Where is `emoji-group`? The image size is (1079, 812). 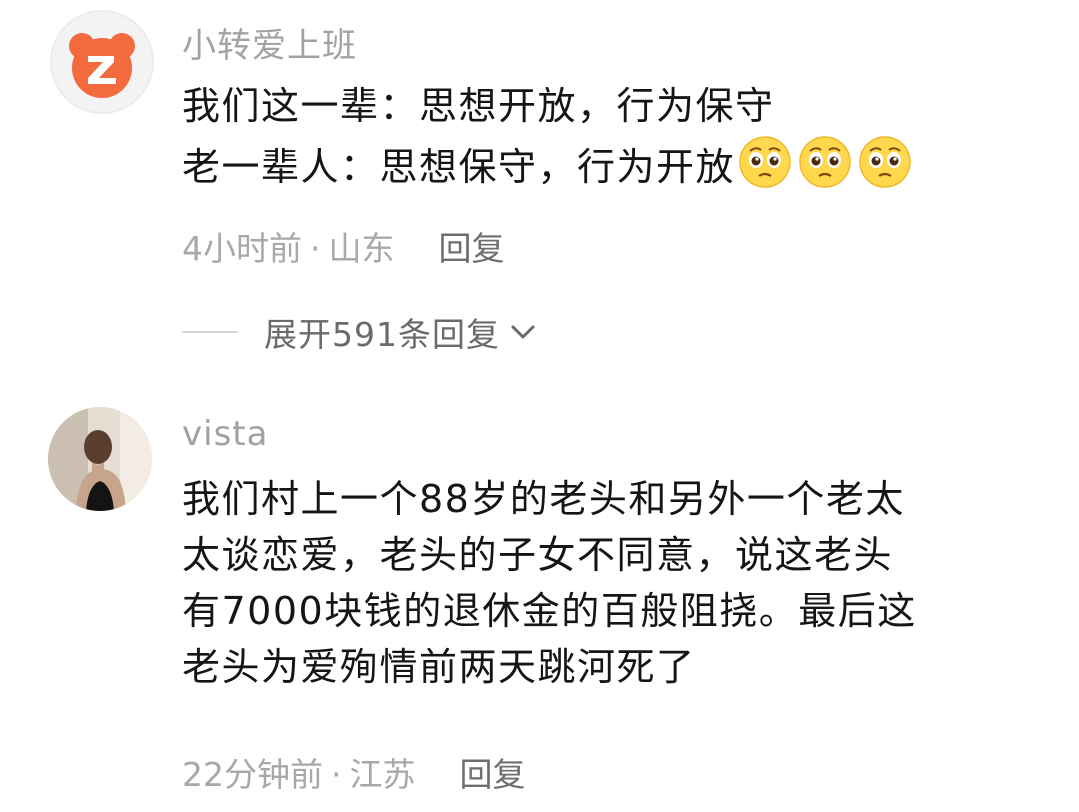 emoji-group is located at coordinates (825, 162).